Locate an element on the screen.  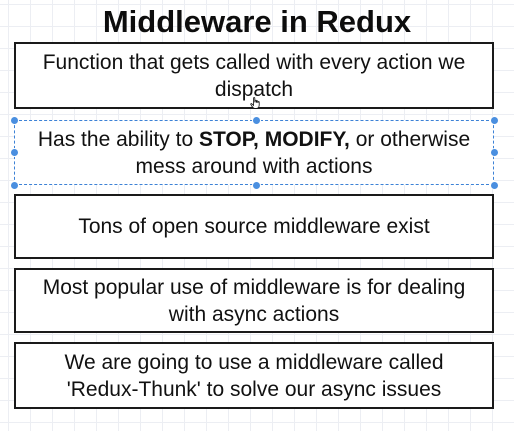
resize-handle-bottom-right-icon is located at coordinates (494, 185).